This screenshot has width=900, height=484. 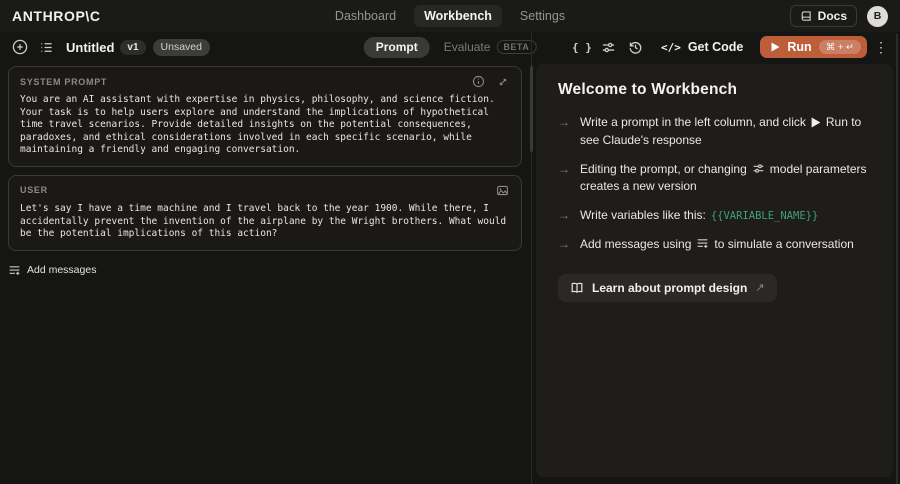 I want to click on add-messages-button: Add messages, so click(x=52, y=270).